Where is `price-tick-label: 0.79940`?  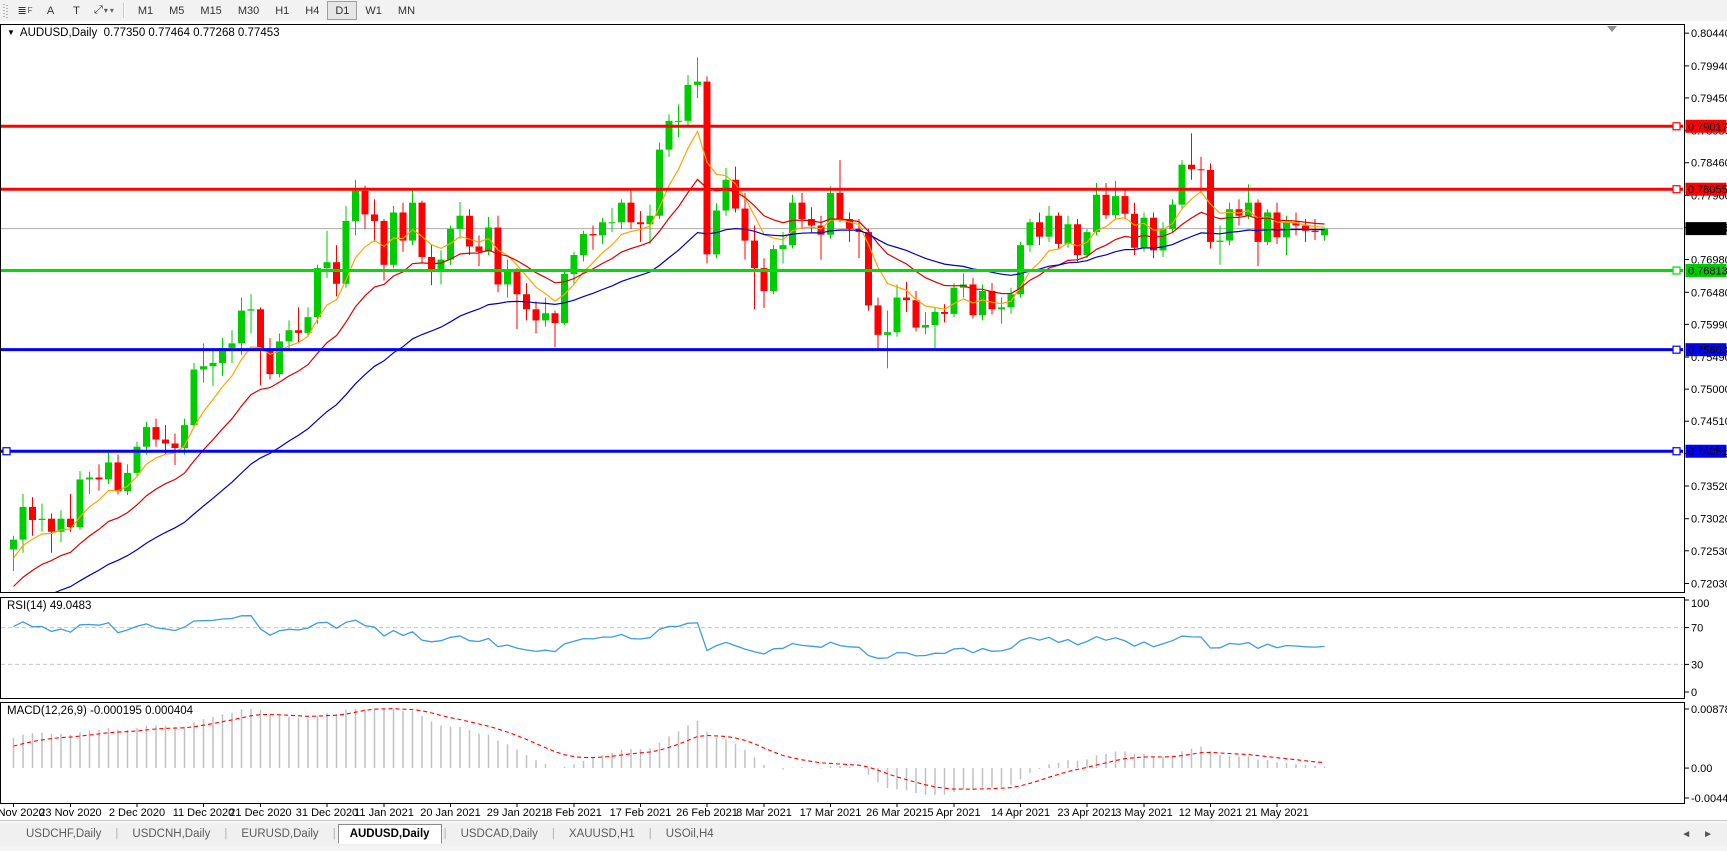
price-tick-label: 0.79940 is located at coordinates (1709, 67).